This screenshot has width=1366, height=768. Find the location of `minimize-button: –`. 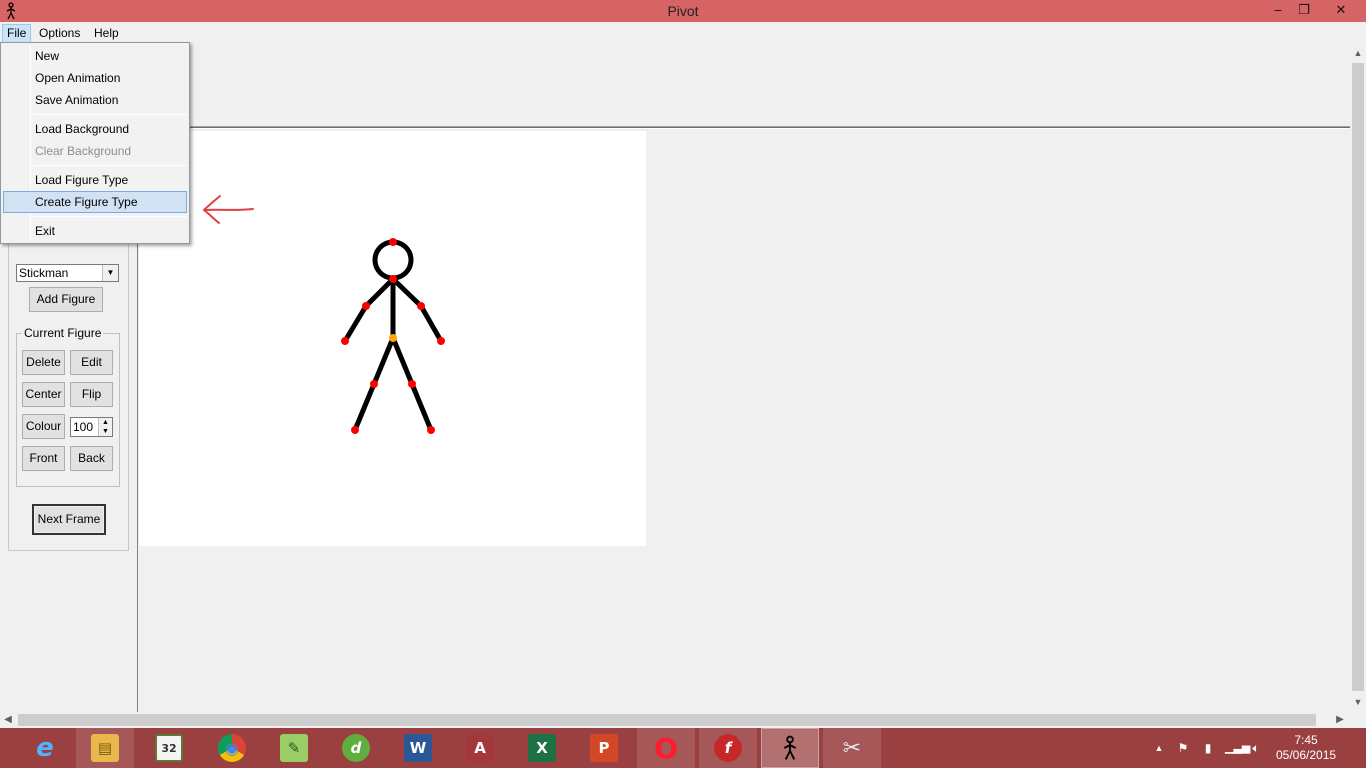

minimize-button: – is located at coordinates (1278, 11).